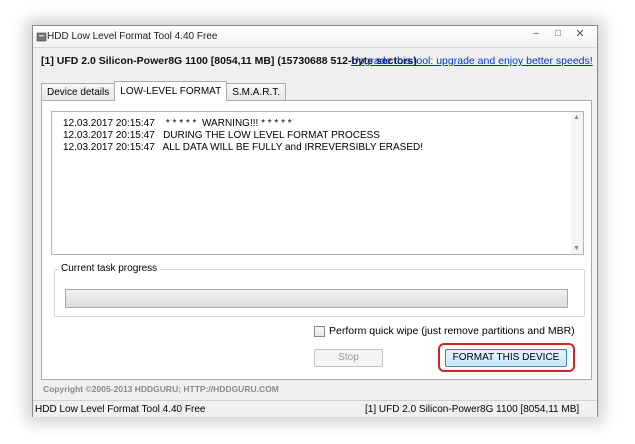 The width and height of the screenshot is (635, 444). I want to click on maximize-button: □, so click(558, 34).